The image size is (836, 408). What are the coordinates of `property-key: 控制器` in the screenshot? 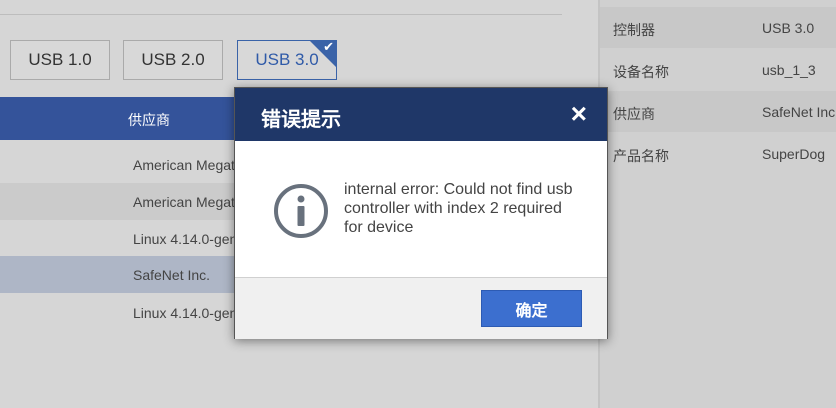 It's located at (634, 30).